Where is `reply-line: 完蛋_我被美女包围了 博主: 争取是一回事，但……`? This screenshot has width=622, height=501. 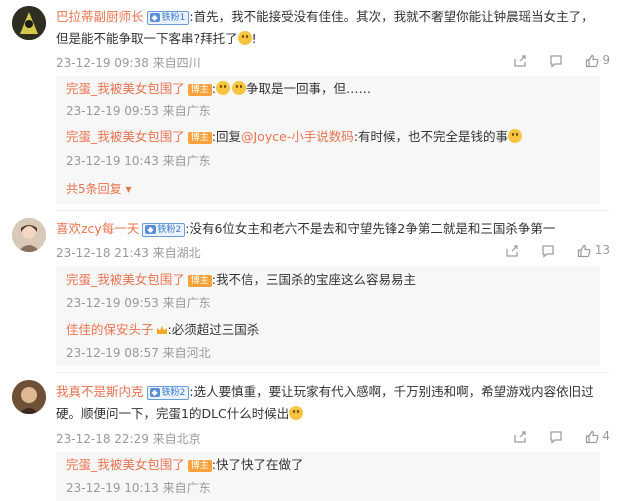
reply-line: 完蛋_我被美女包围了 博主: 争取是一回事，但…… is located at coordinates (219, 88).